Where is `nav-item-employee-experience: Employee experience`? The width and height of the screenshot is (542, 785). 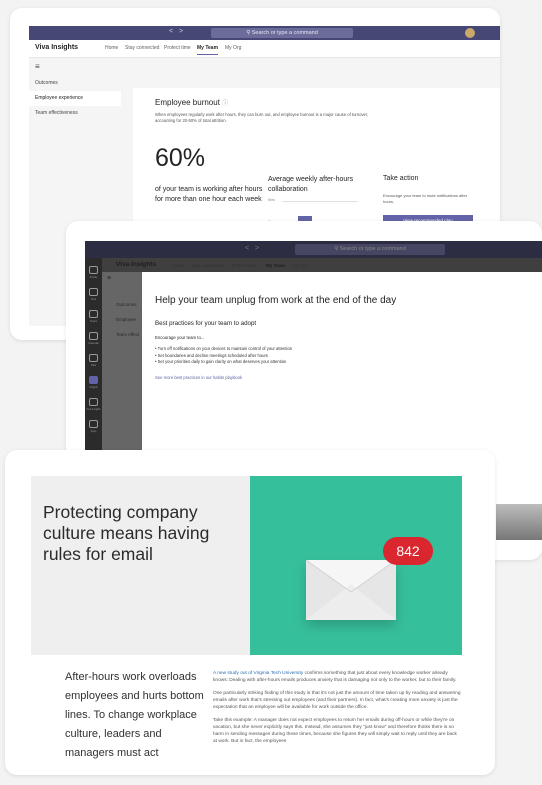 nav-item-employee-experience: Employee experience is located at coordinates (75, 98).